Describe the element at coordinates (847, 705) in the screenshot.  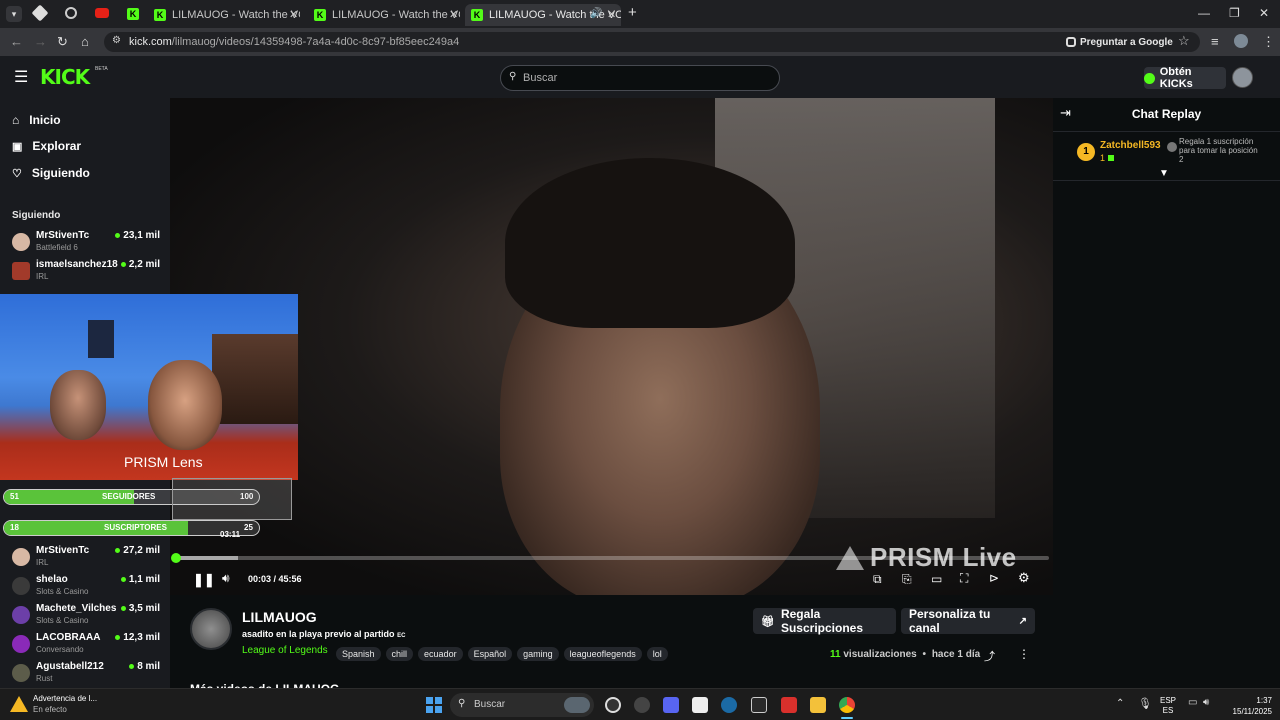
I see `chrome-icon` at that location.